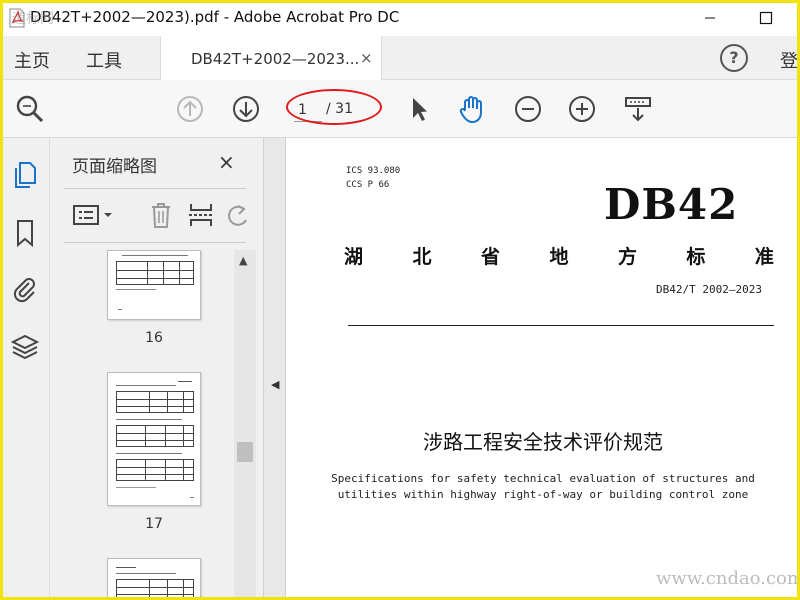 The height and width of the screenshot is (600, 800). What do you see at coordinates (728, 578) in the screenshot?
I see `site-watermark: www.cndao.com` at bounding box center [728, 578].